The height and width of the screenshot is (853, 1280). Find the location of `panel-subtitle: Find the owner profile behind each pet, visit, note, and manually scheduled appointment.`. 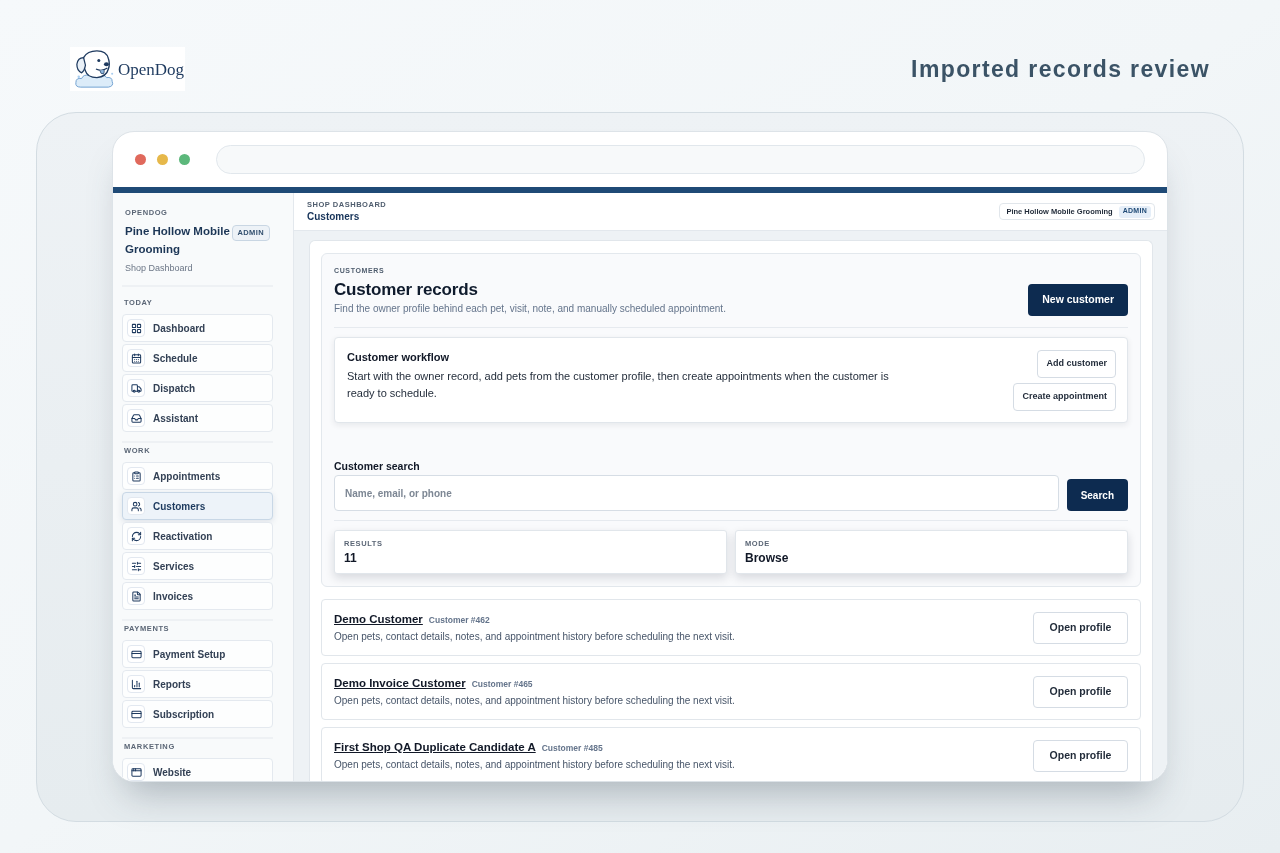

panel-subtitle: Find the owner profile behind each pet, visit, note, and manually scheduled appointment. is located at coordinates (530, 308).